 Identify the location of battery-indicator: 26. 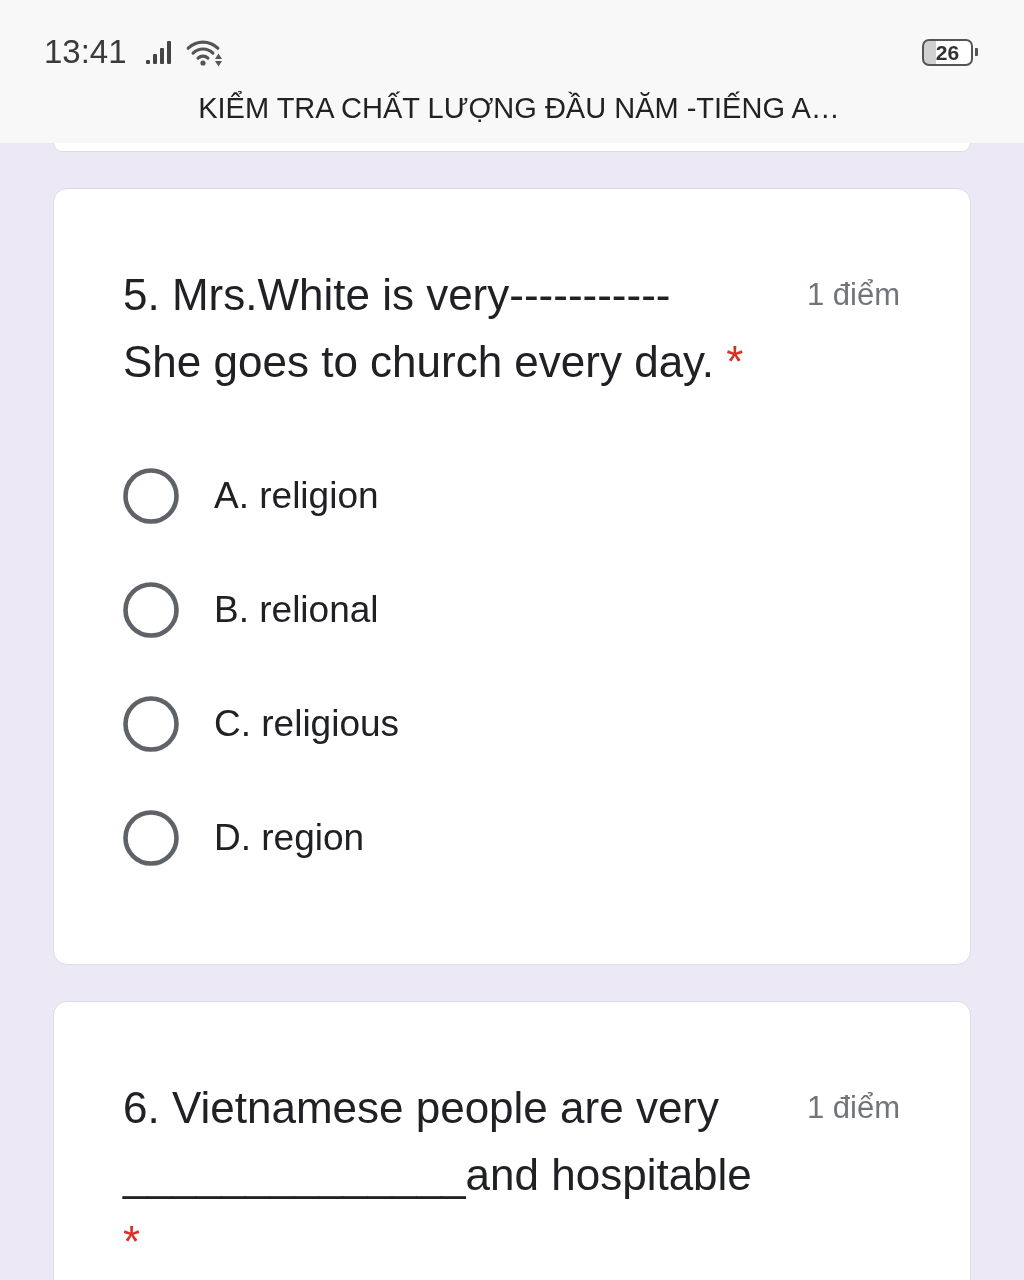
(950, 52).